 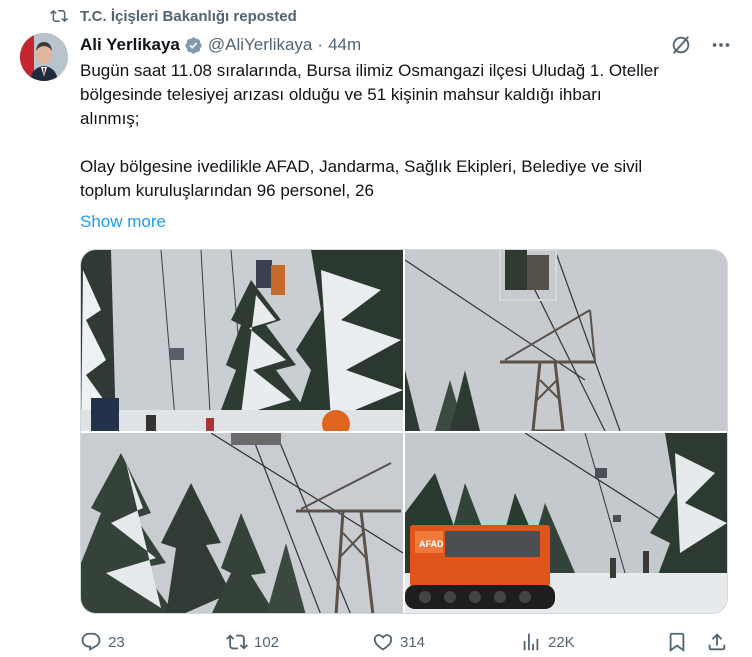 What do you see at coordinates (91, 641) in the screenshot?
I see `reply-icon` at bounding box center [91, 641].